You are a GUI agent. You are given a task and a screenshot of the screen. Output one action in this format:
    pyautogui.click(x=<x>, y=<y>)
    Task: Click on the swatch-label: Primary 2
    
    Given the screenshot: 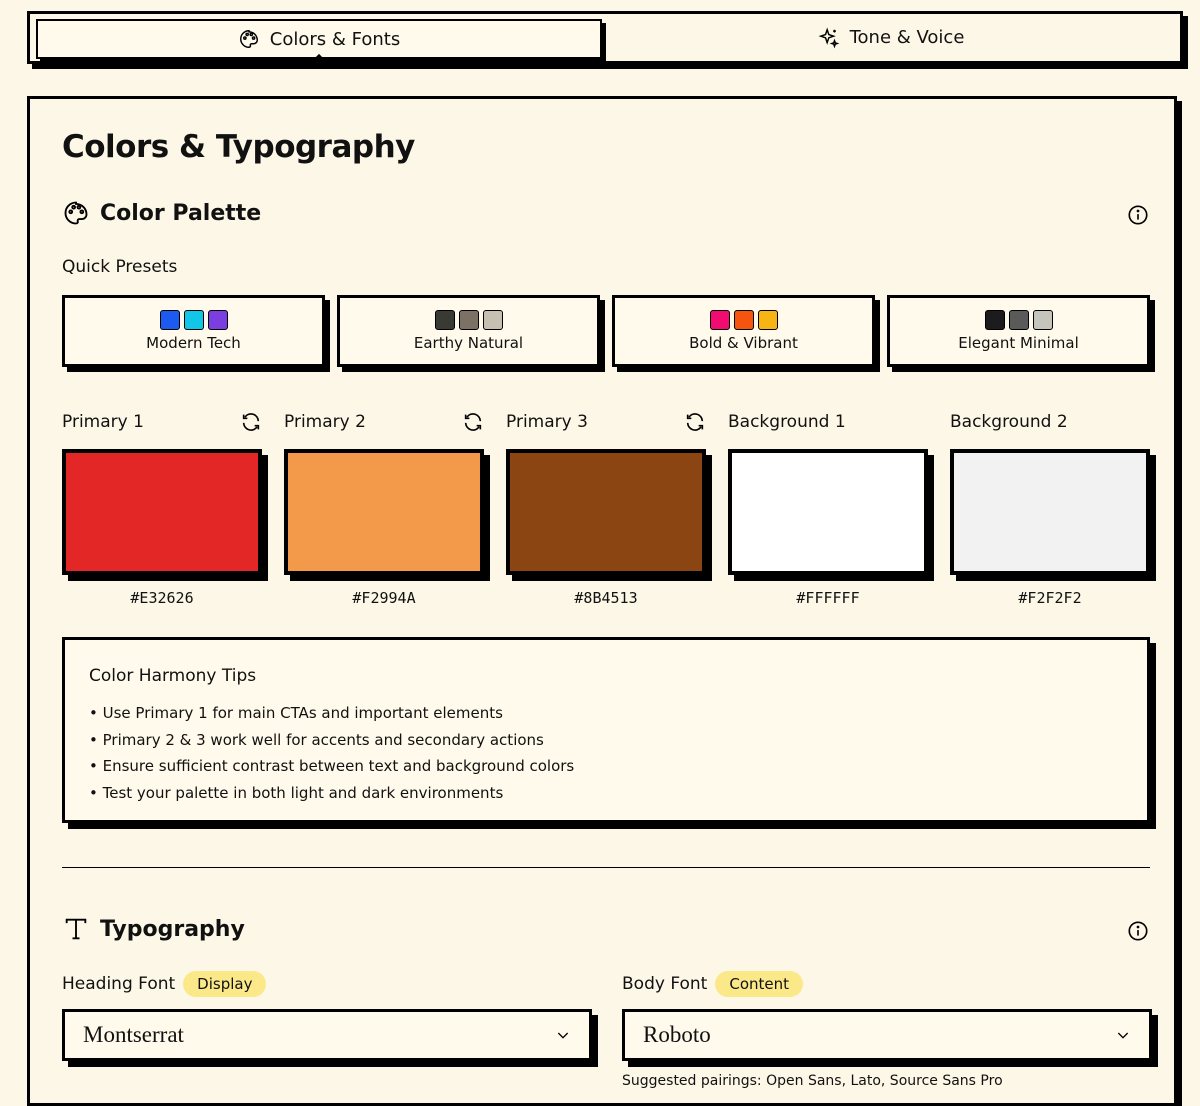 What is the action you would take?
    pyautogui.click(x=325, y=422)
    